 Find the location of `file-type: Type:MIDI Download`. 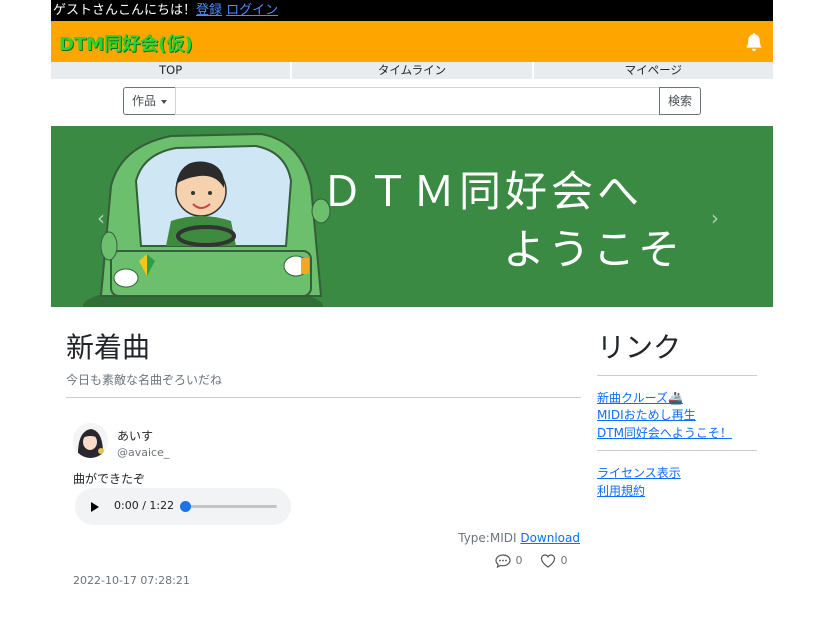

file-type: Type:MIDI Download is located at coordinates (519, 538).